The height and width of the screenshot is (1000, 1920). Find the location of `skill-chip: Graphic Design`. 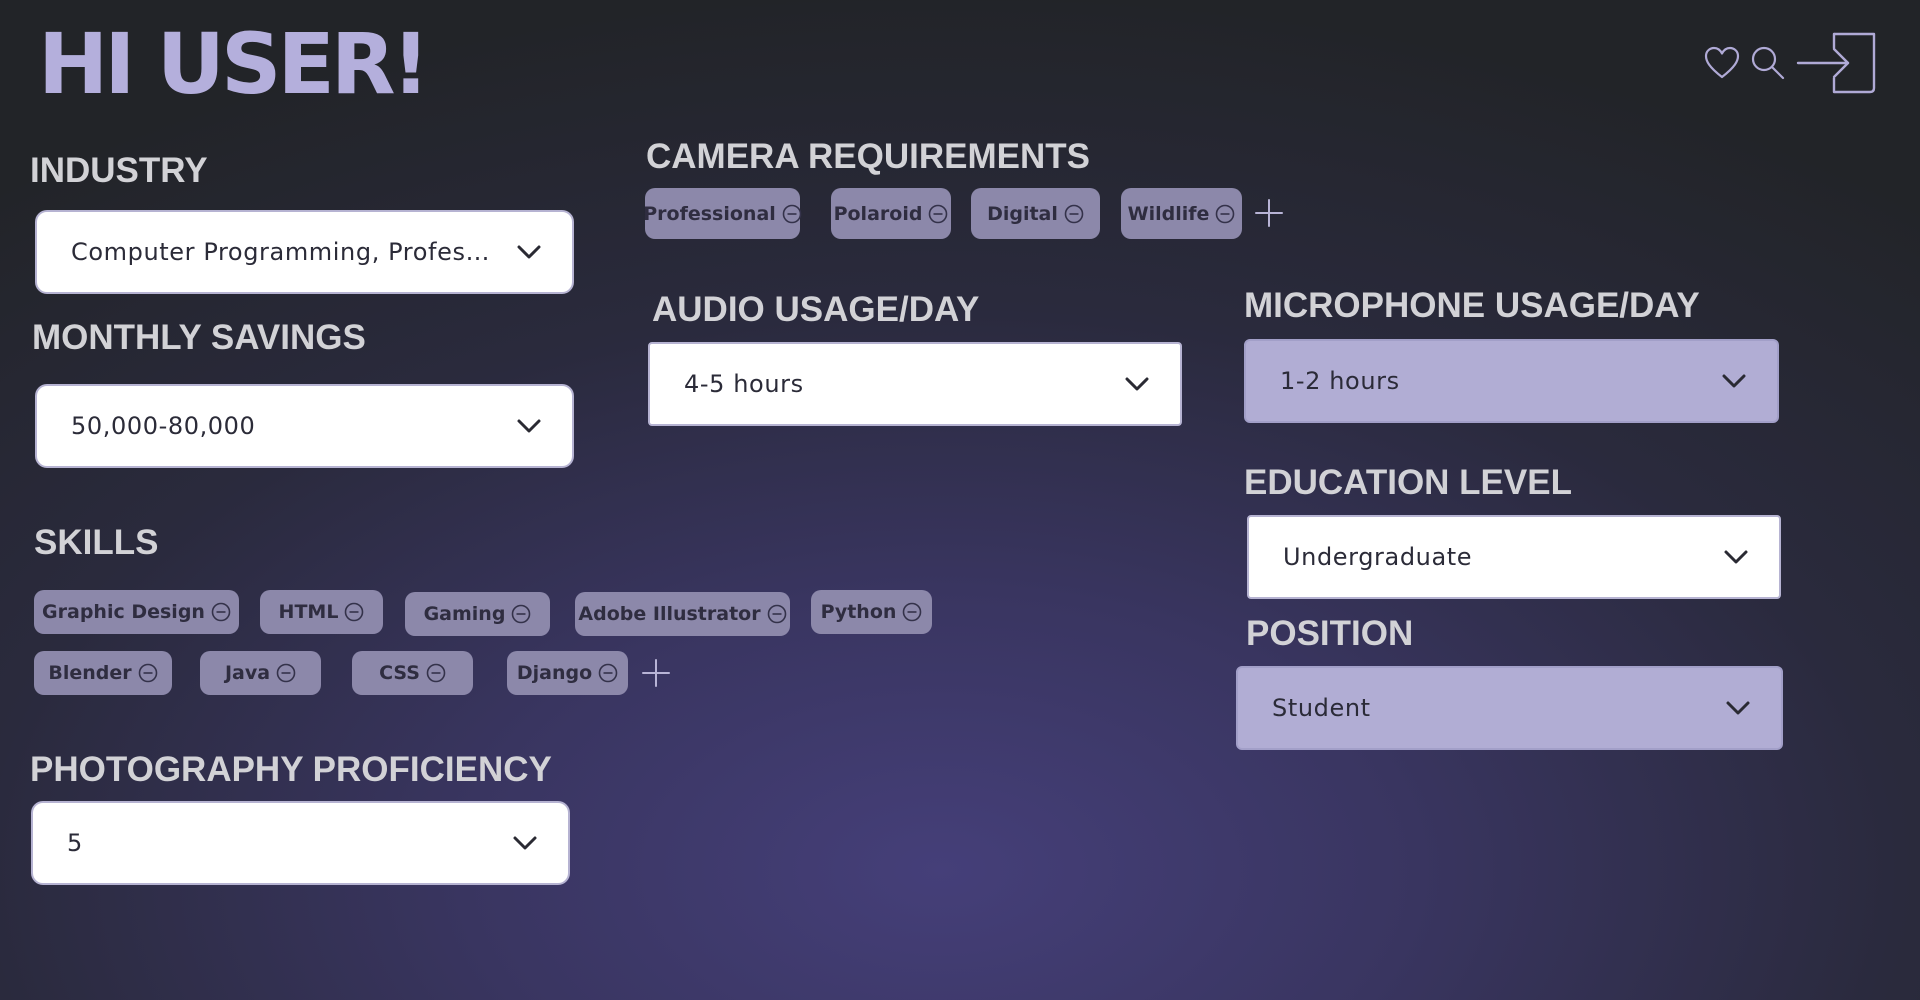

skill-chip: Graphic Design is located at coordinates (136, 612).